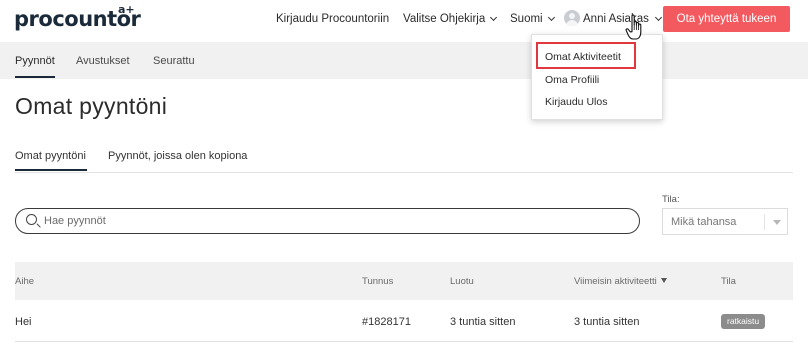  I want to click on column-header-status: Tila, so click(728, 281).